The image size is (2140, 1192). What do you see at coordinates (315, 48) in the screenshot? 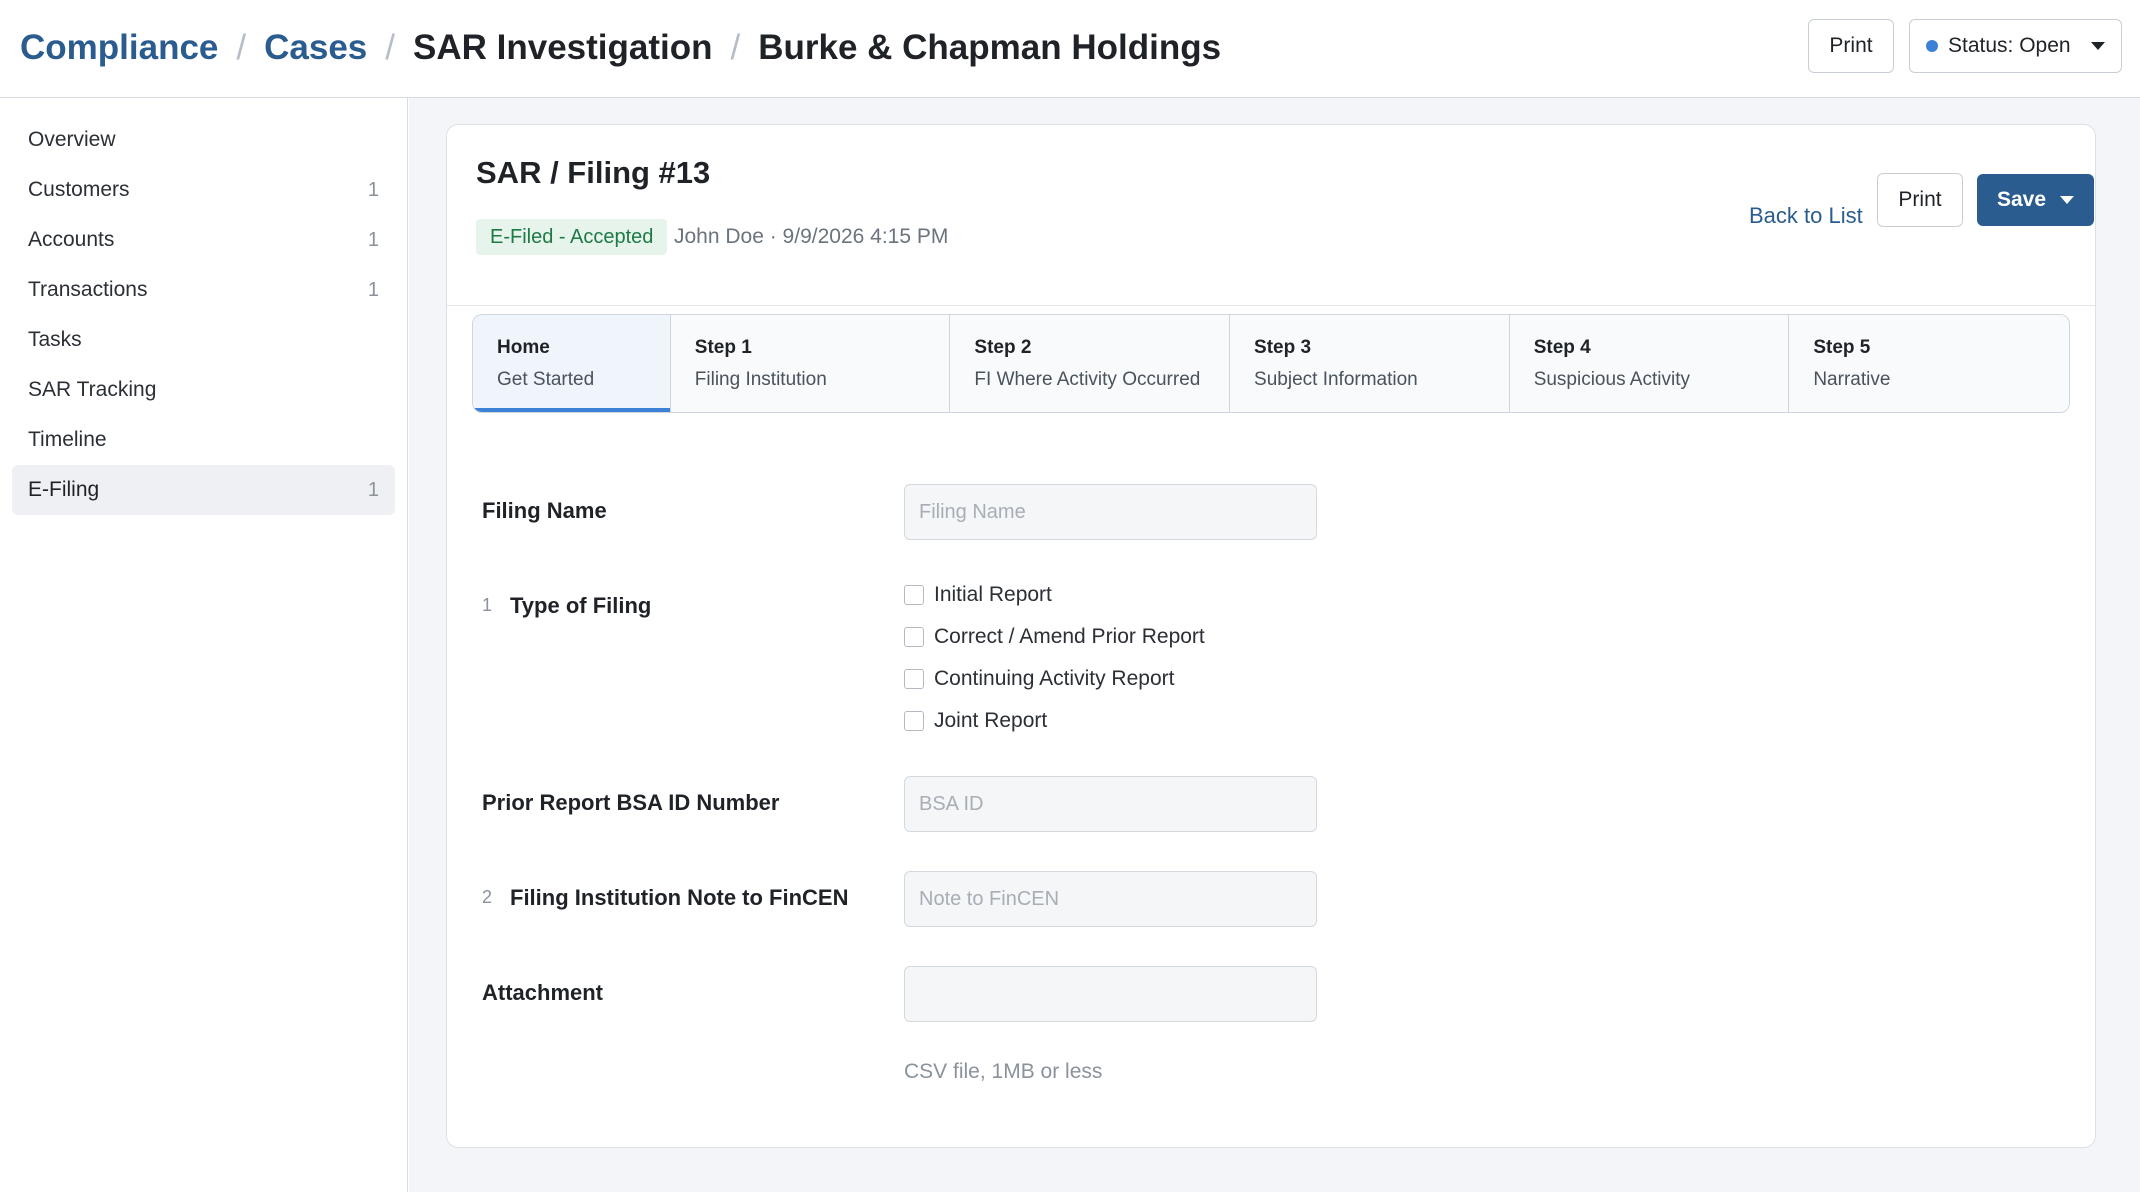
I see `breadcrumb-cases: Cases` at bounding box center [315, 48].